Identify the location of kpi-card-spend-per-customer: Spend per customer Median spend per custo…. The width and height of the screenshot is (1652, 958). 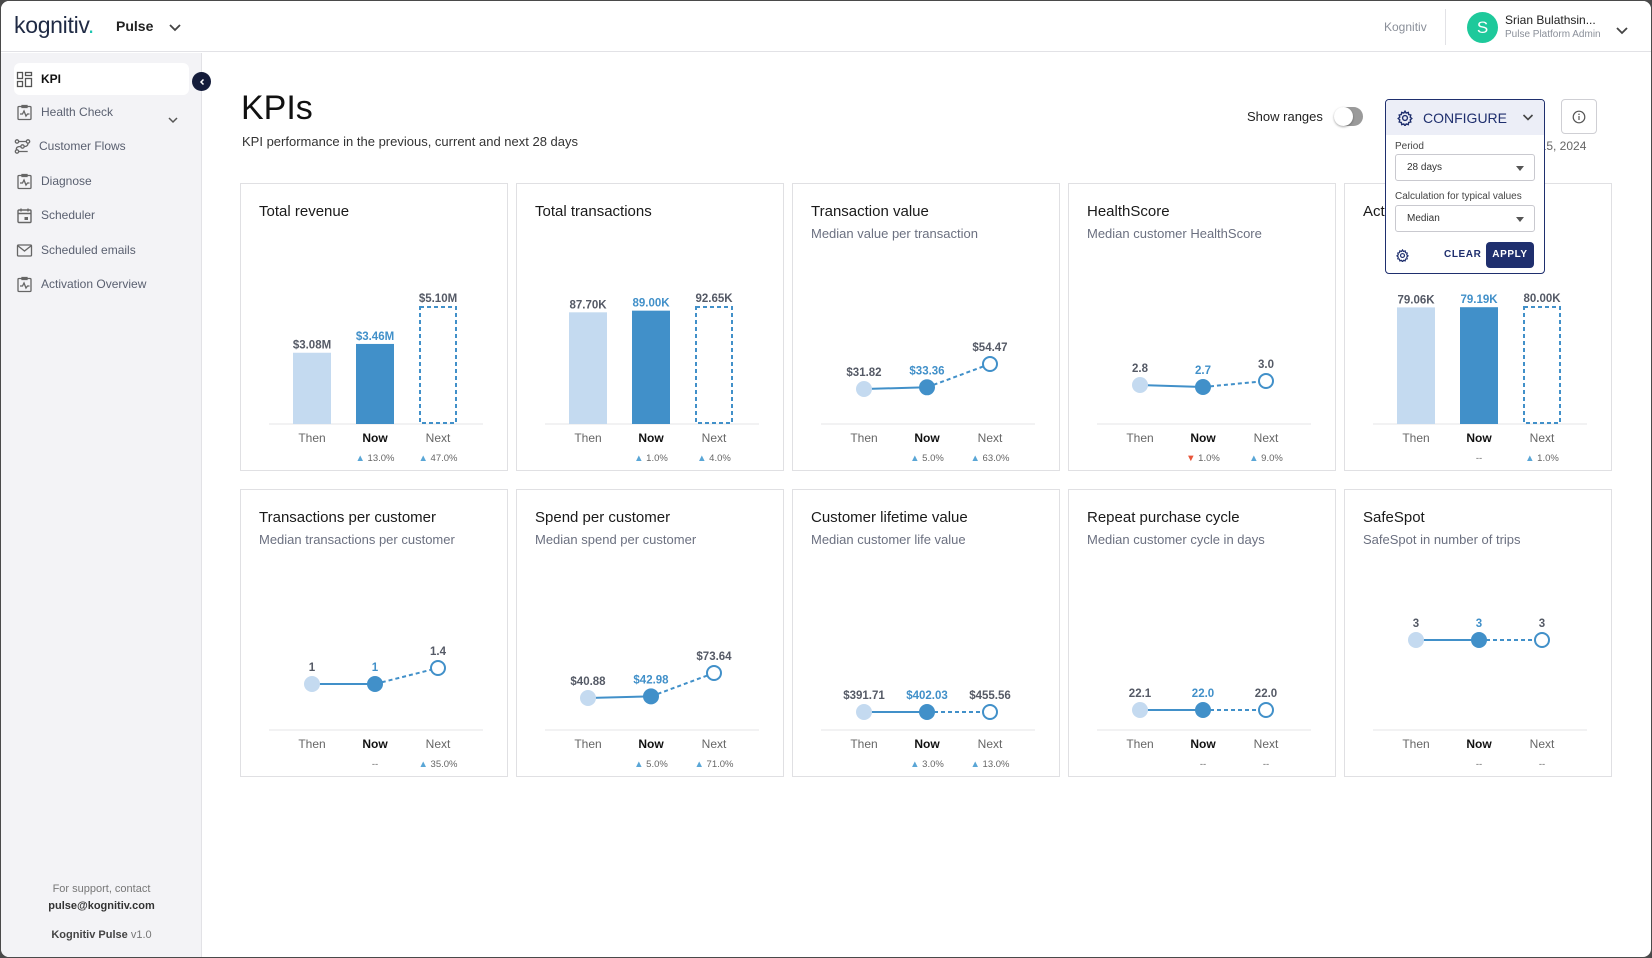
(650, 633).